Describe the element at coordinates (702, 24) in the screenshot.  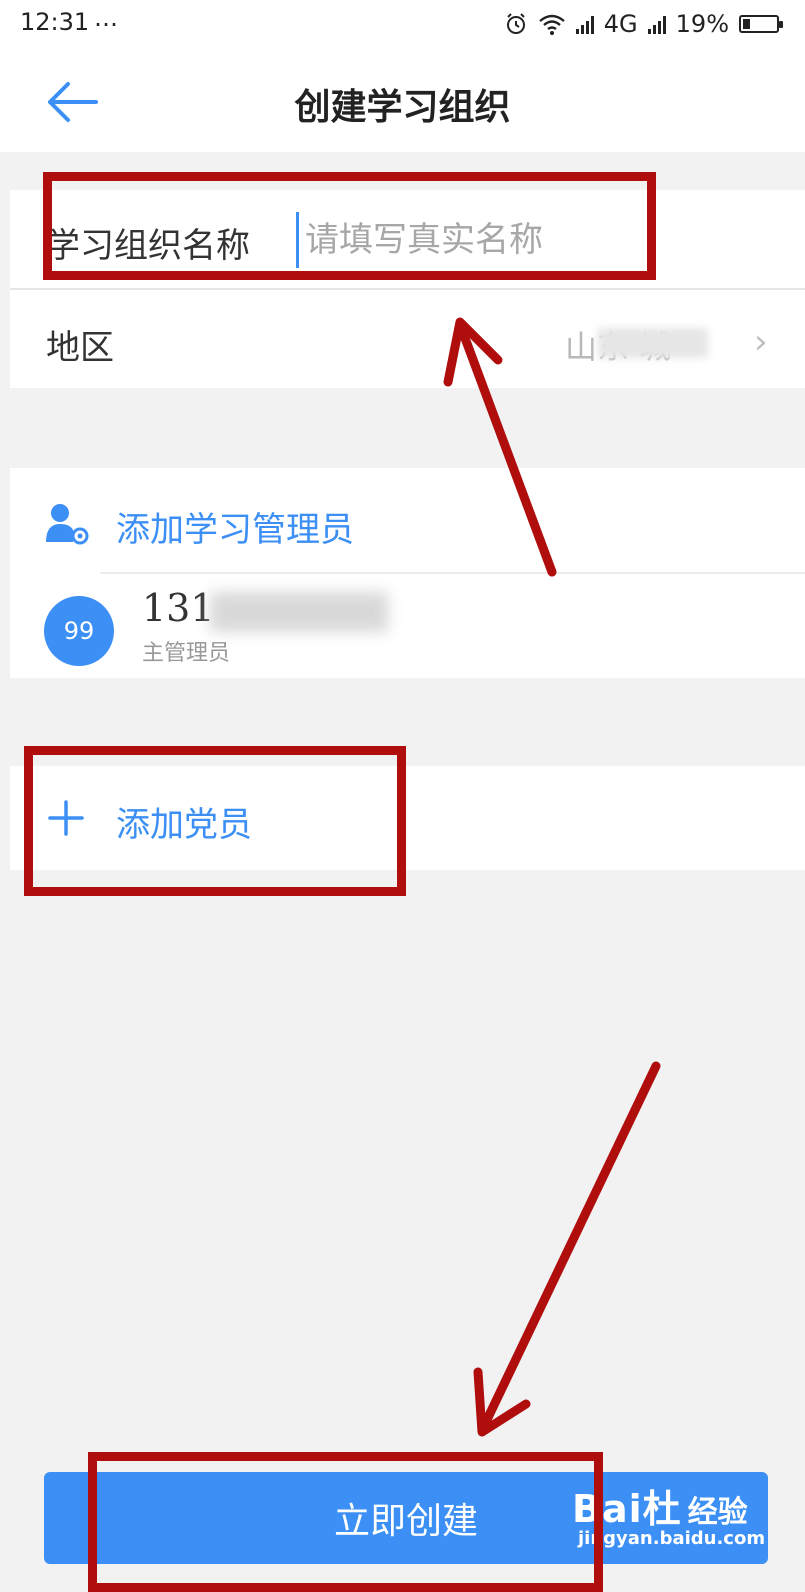
I see `battery-percent: 19%` at that location.